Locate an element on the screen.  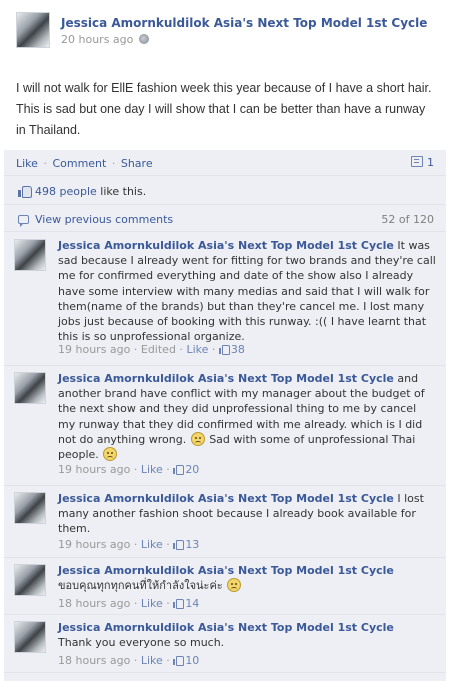
comment-like-count: 38 is located at coordinates (231, 349).